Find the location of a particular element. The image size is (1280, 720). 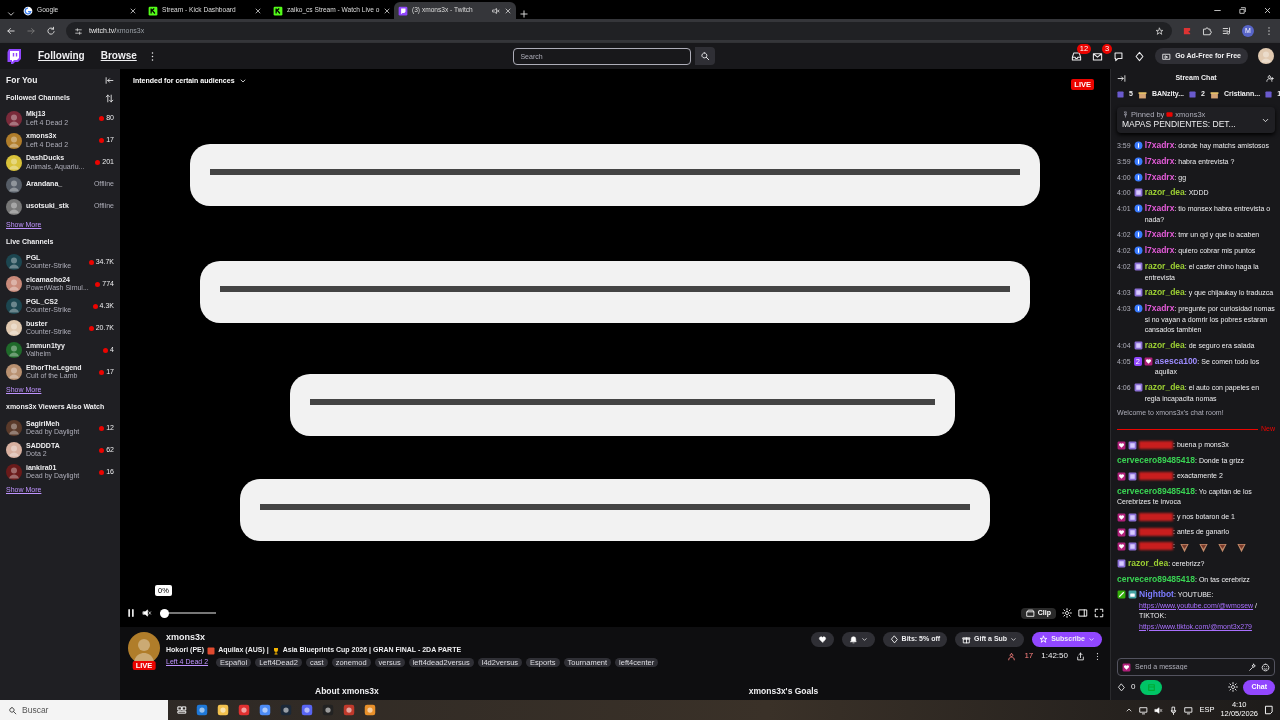

back-icon is located at coordinates (11, 31).